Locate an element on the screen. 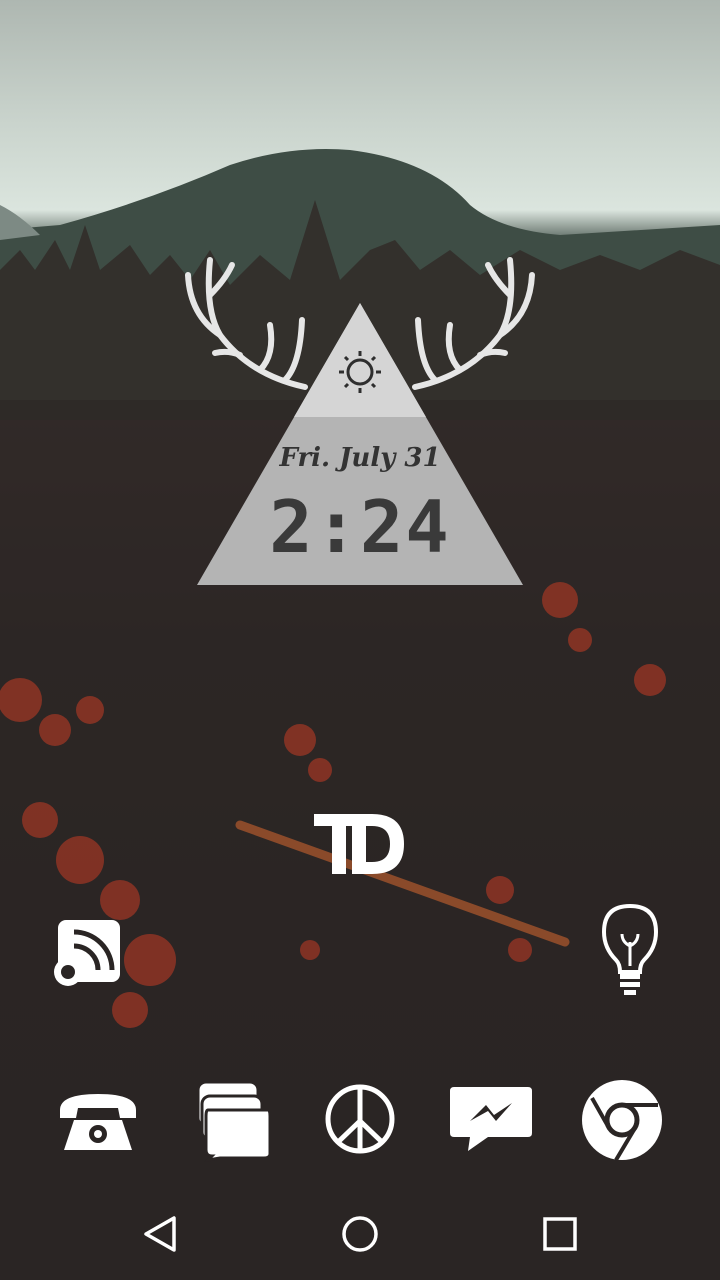 The width and height of the screenshot is (720, 1280). peace-icon is located at coordinates (360, 1119).